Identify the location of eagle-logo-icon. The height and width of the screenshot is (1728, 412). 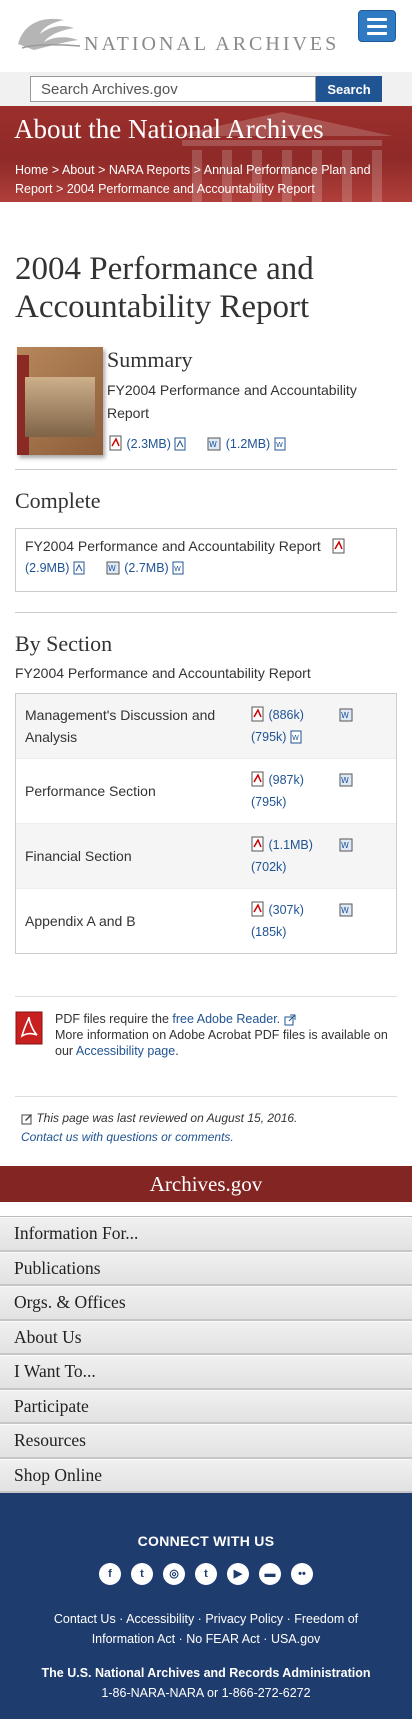
(49, 34).